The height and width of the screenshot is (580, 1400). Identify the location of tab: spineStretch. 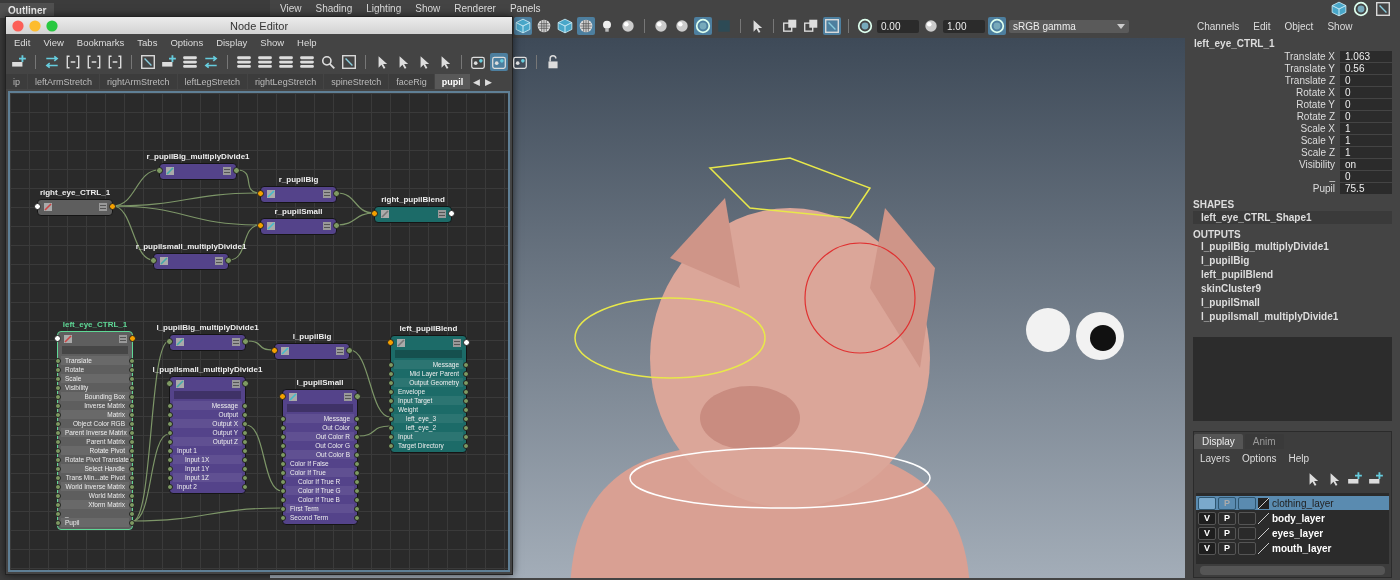
(356, 81).